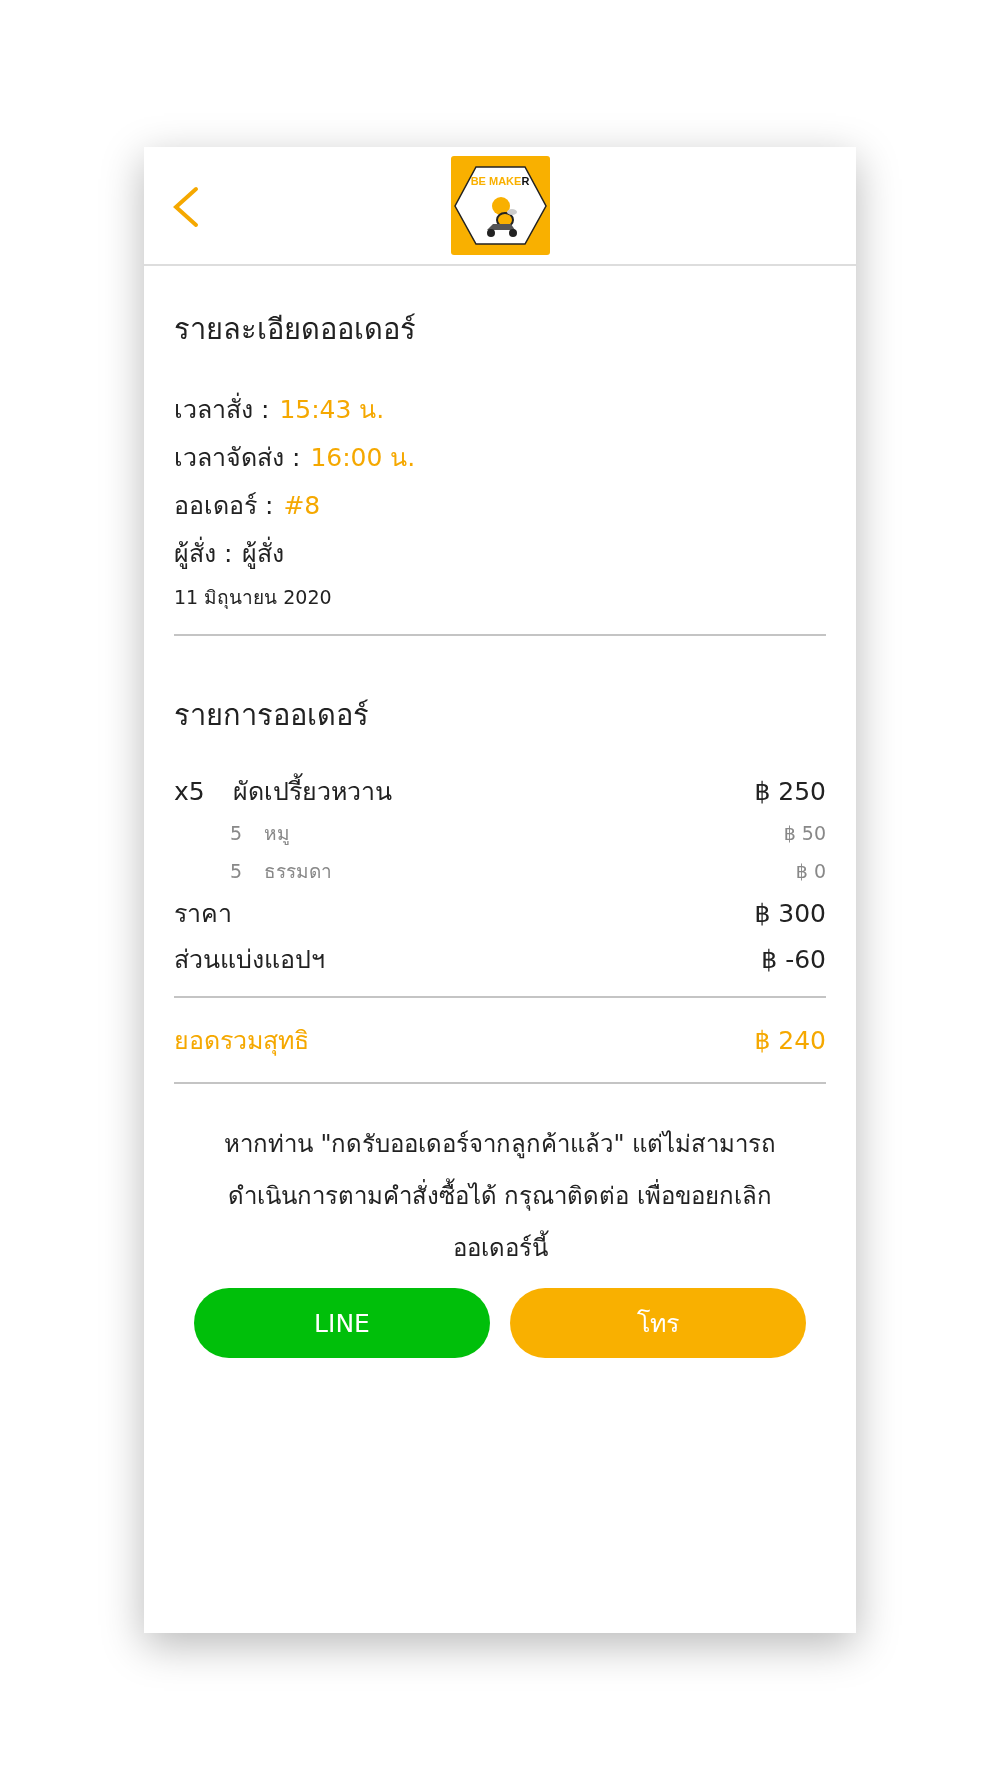 The width and height of the screenshot is (1000, 1778). What do you see at coordinates (500, 180) in the screenshot?
I see `logo-text: BE MAKER` at bounding box center [500, 180].